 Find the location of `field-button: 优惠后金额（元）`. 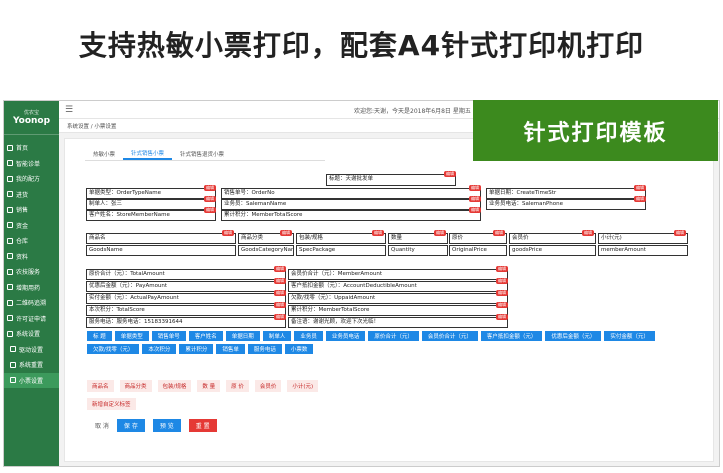

field-button: 优惠后金额（元） is located at coordinates (573, 336).